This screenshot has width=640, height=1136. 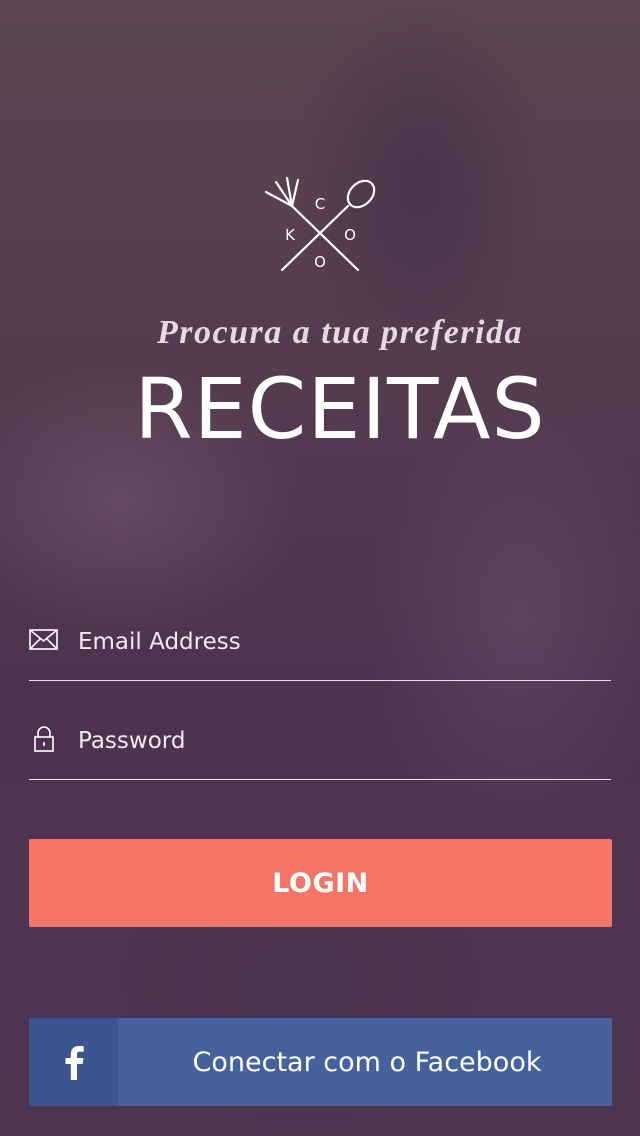 I want to click on tagline: Procura a tua preferida, so click(x=340, y=332).